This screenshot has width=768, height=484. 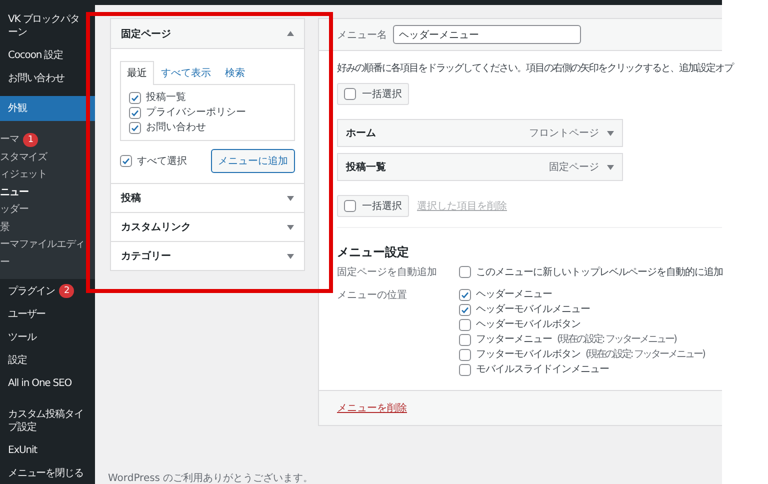 What do you see at coordinates (542, 369) in the screenshot?
I see `checkbox-label: モバイルスライドインメニュー` at bounding box center [542, 369].